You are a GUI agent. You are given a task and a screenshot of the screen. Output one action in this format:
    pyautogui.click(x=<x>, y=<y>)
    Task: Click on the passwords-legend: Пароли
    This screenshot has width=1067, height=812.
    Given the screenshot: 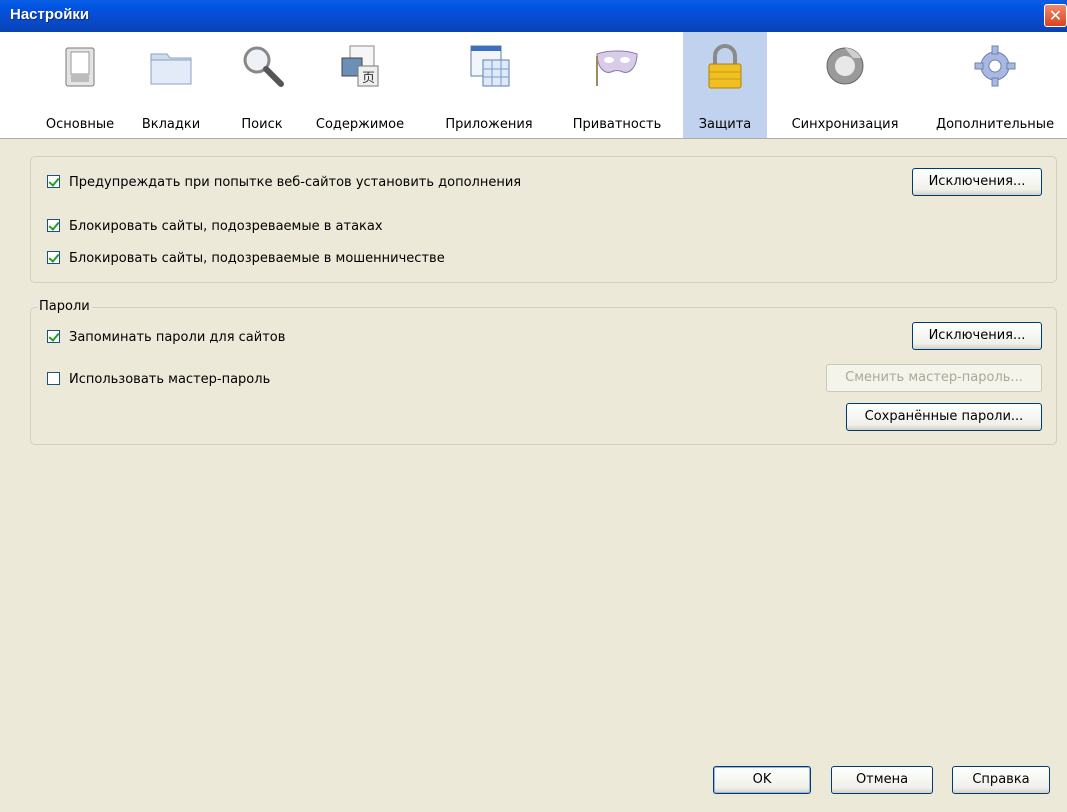 What is the action you would take?
    pyautogui.click(x=64, y=306)
    